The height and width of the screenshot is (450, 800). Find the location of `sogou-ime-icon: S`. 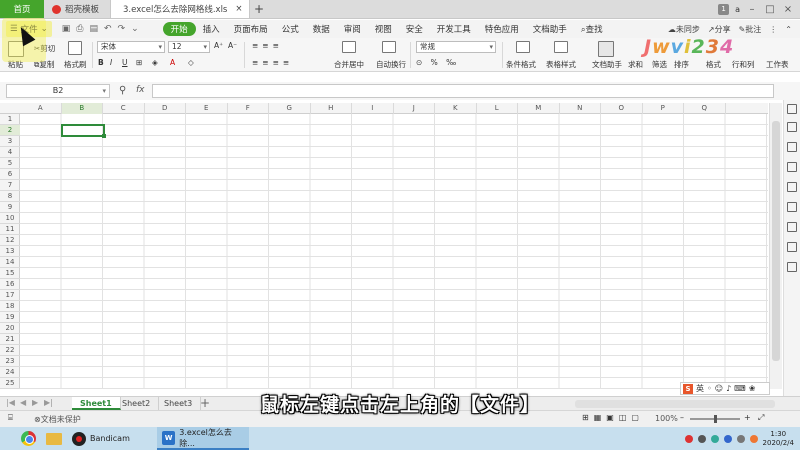

sogou-ime-icon: S is located at coordinates (688, 388).